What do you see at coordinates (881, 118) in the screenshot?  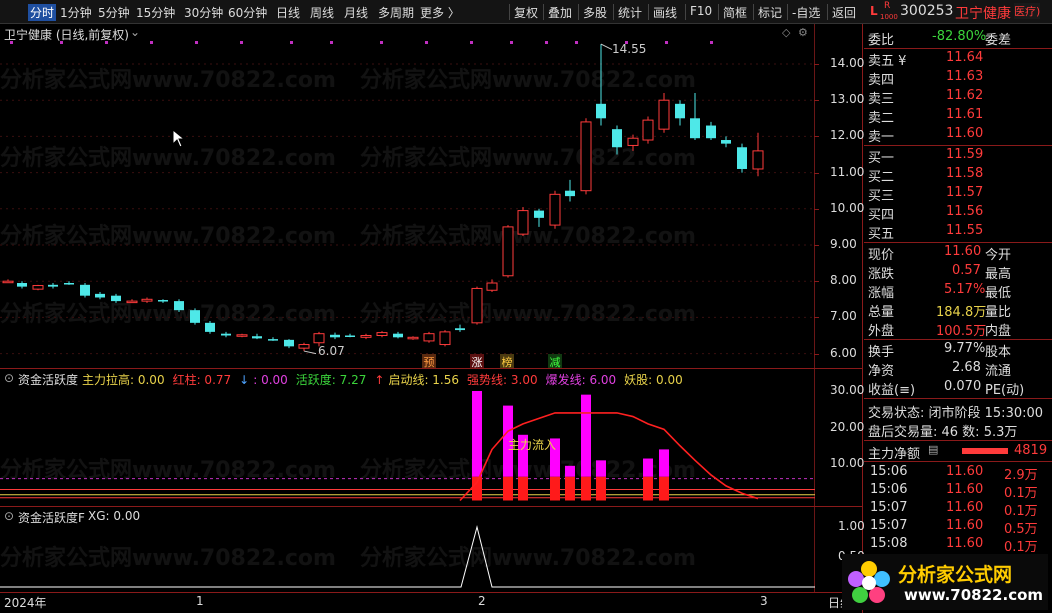 I see `ask-label: 卖二` at bounding box center [881, 118].